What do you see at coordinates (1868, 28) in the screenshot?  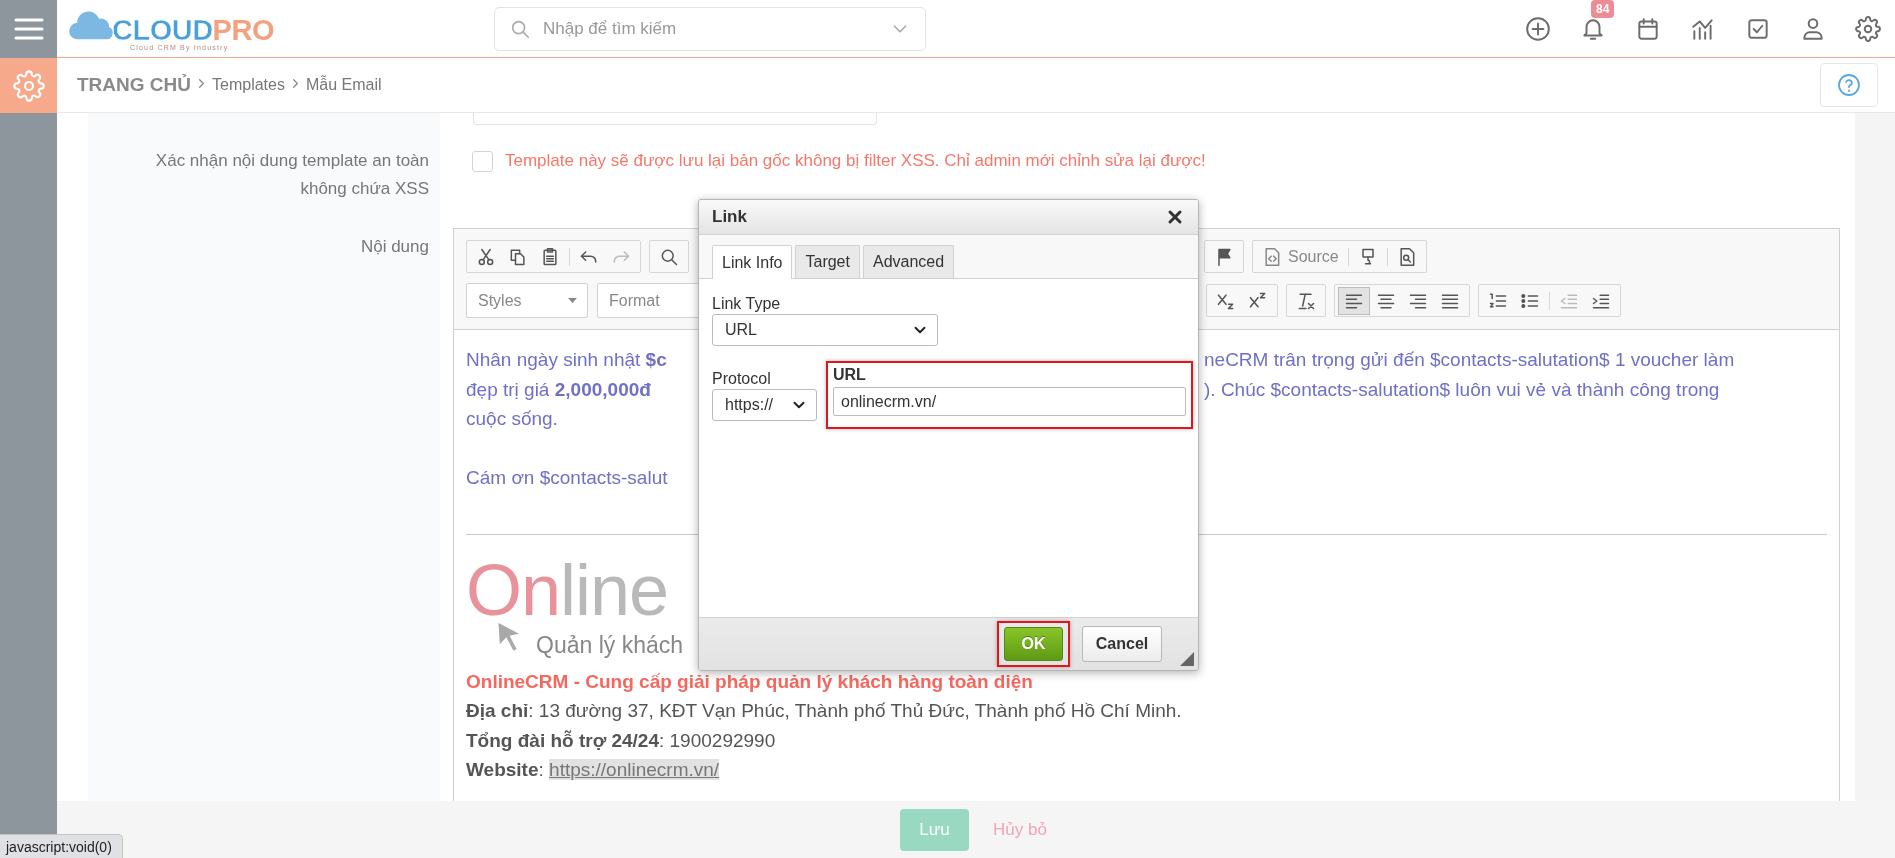 I see `settings-icon` at bounding box center [1868, 28].